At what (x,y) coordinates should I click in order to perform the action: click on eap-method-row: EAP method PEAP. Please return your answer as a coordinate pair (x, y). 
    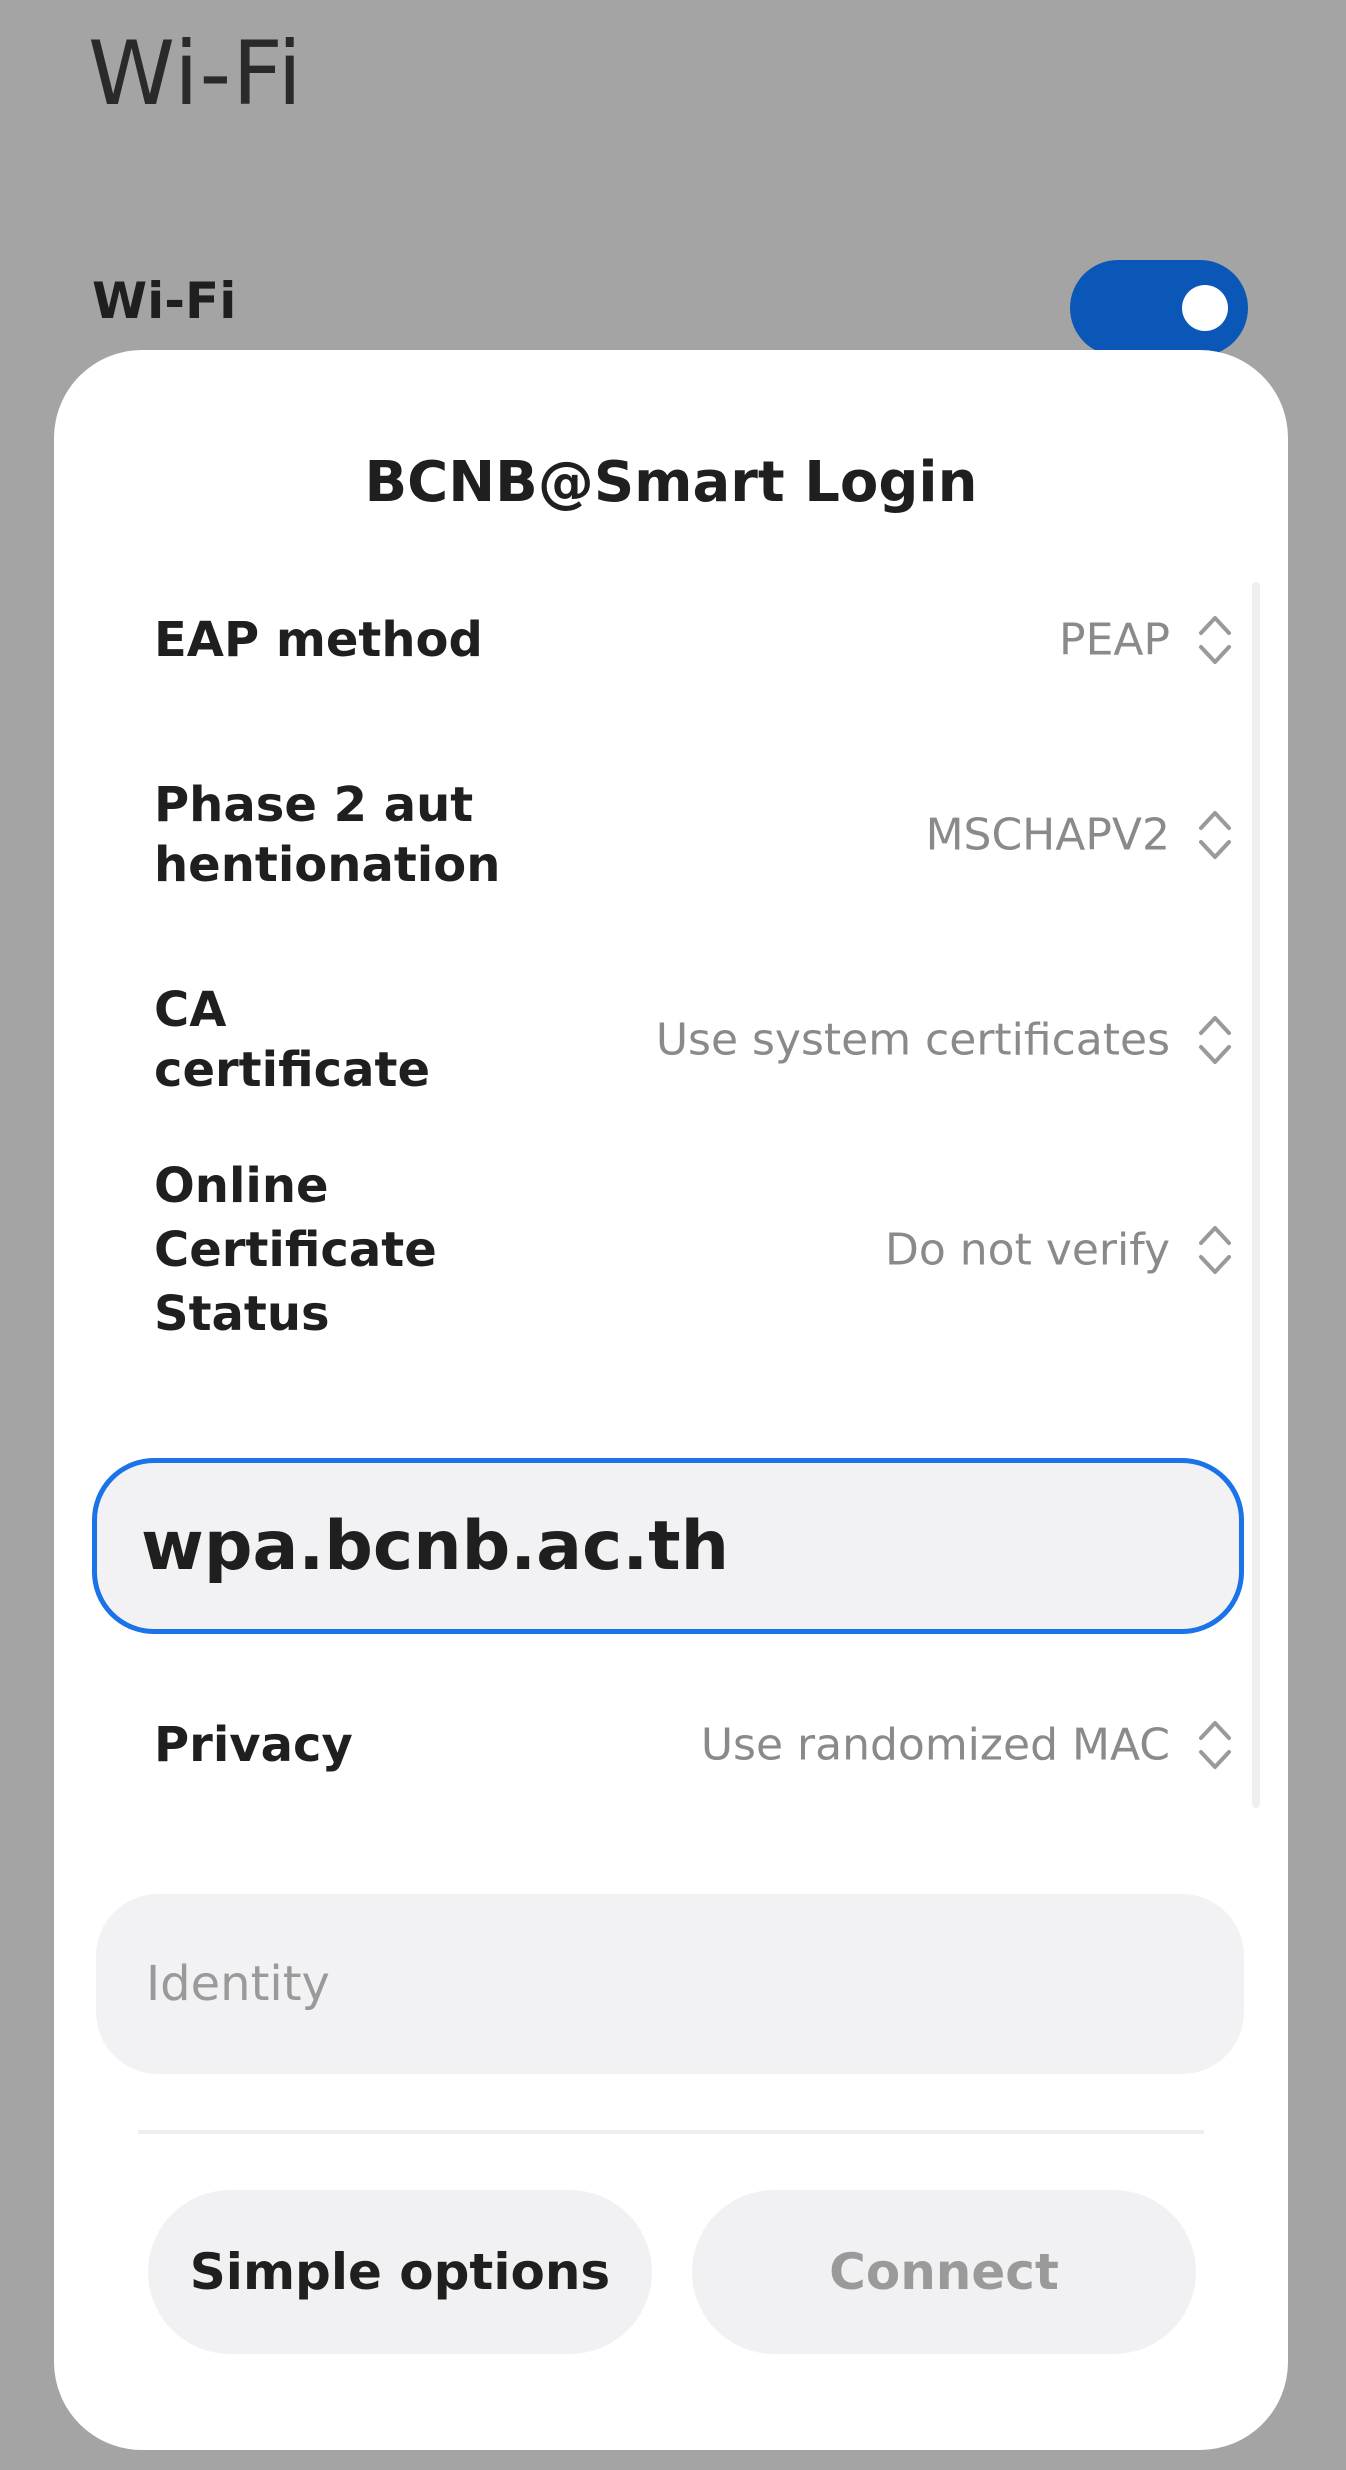
    Looking at the image, I should click on (694, 640).